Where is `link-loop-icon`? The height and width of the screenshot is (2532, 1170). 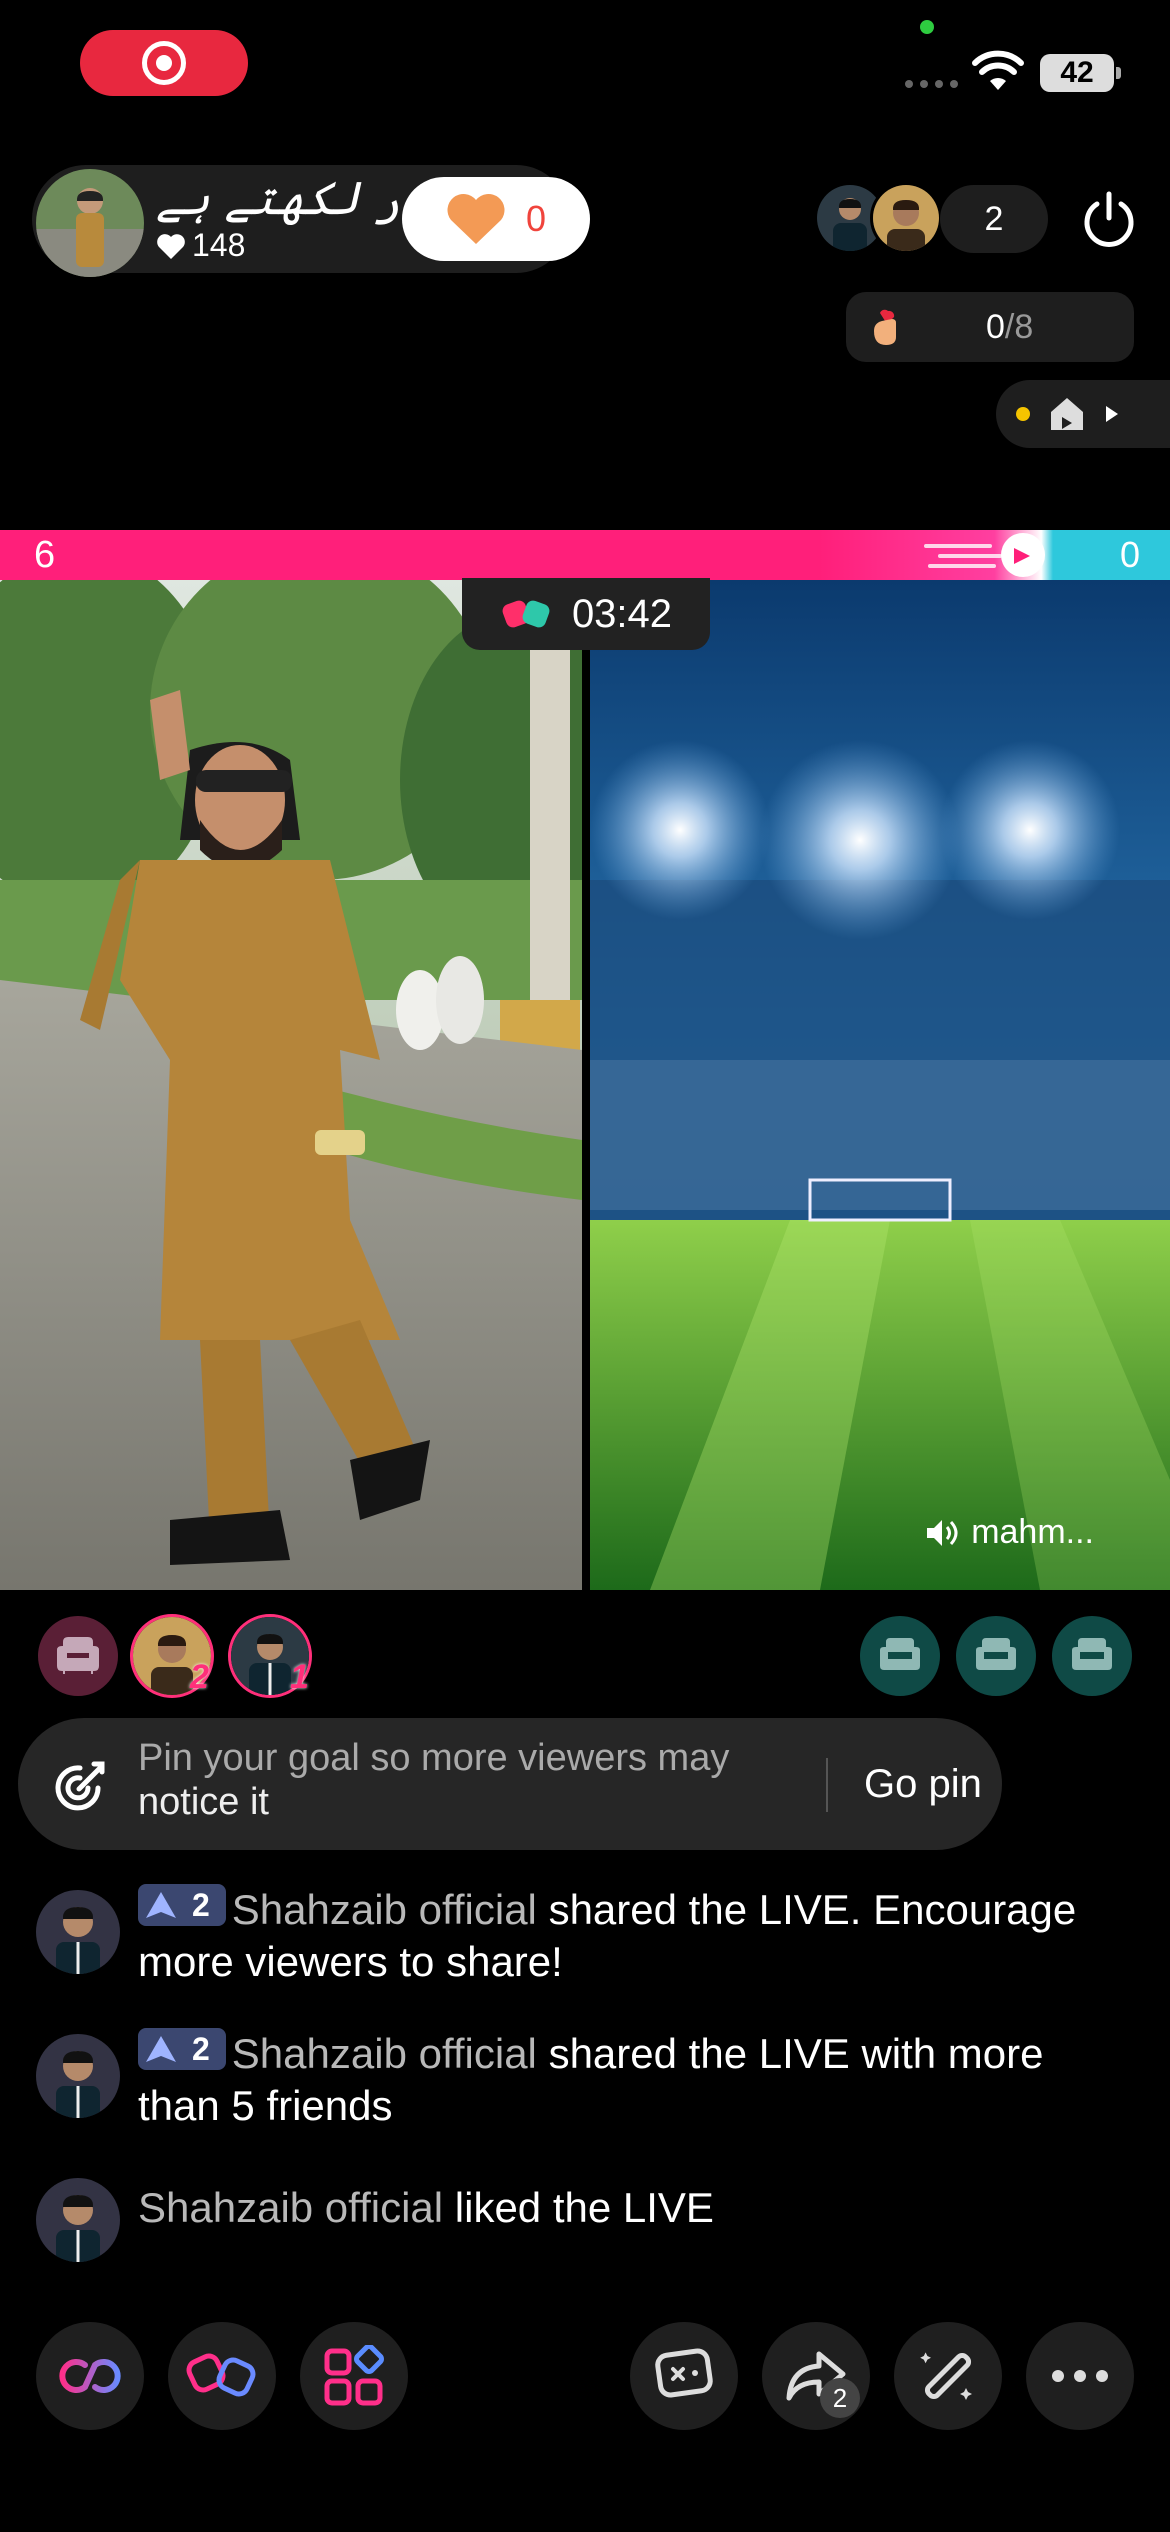 link-loop-icon is located at coordinates (90, 2376).